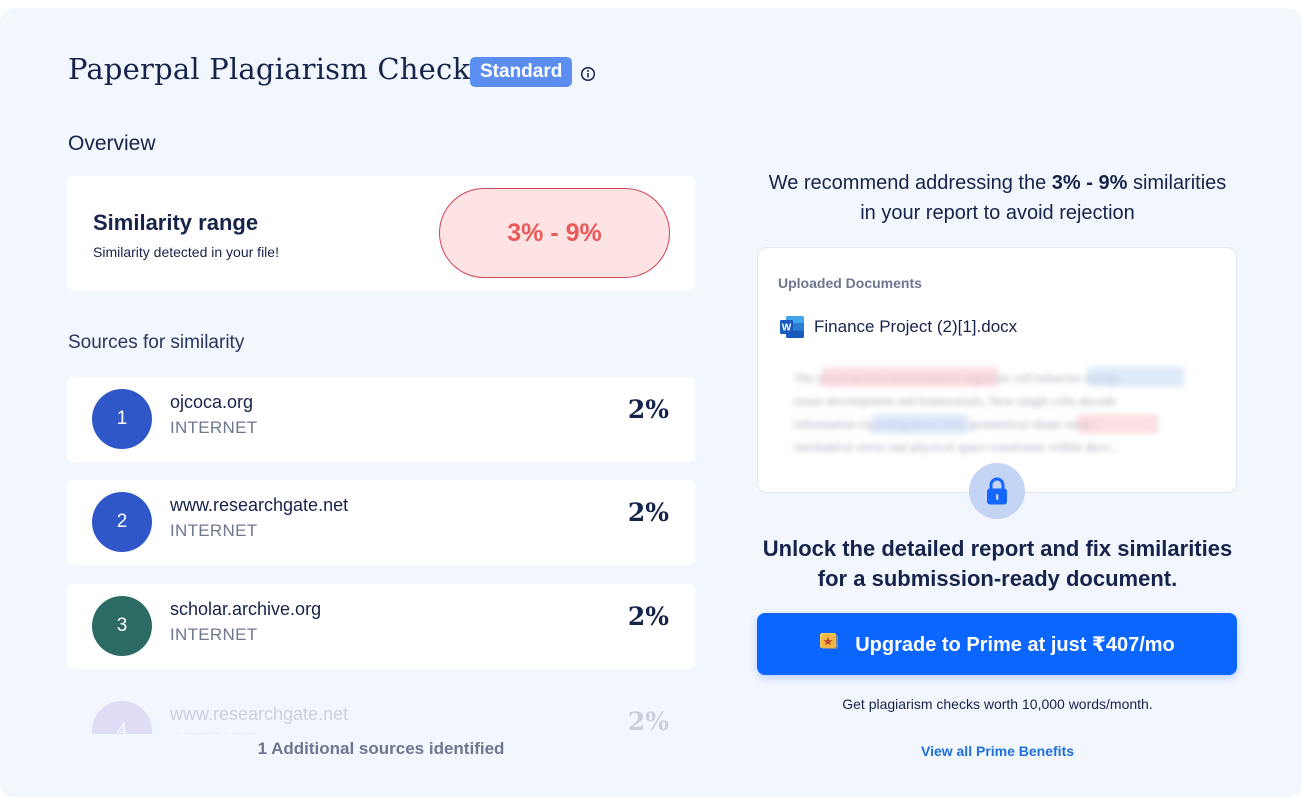 The width and height of the screenshot is (1302, 797). Describe the element at coordinates (850, 283) in the screenshot. I see `uploaded-documents-label: Uploaded Documents` at that location.